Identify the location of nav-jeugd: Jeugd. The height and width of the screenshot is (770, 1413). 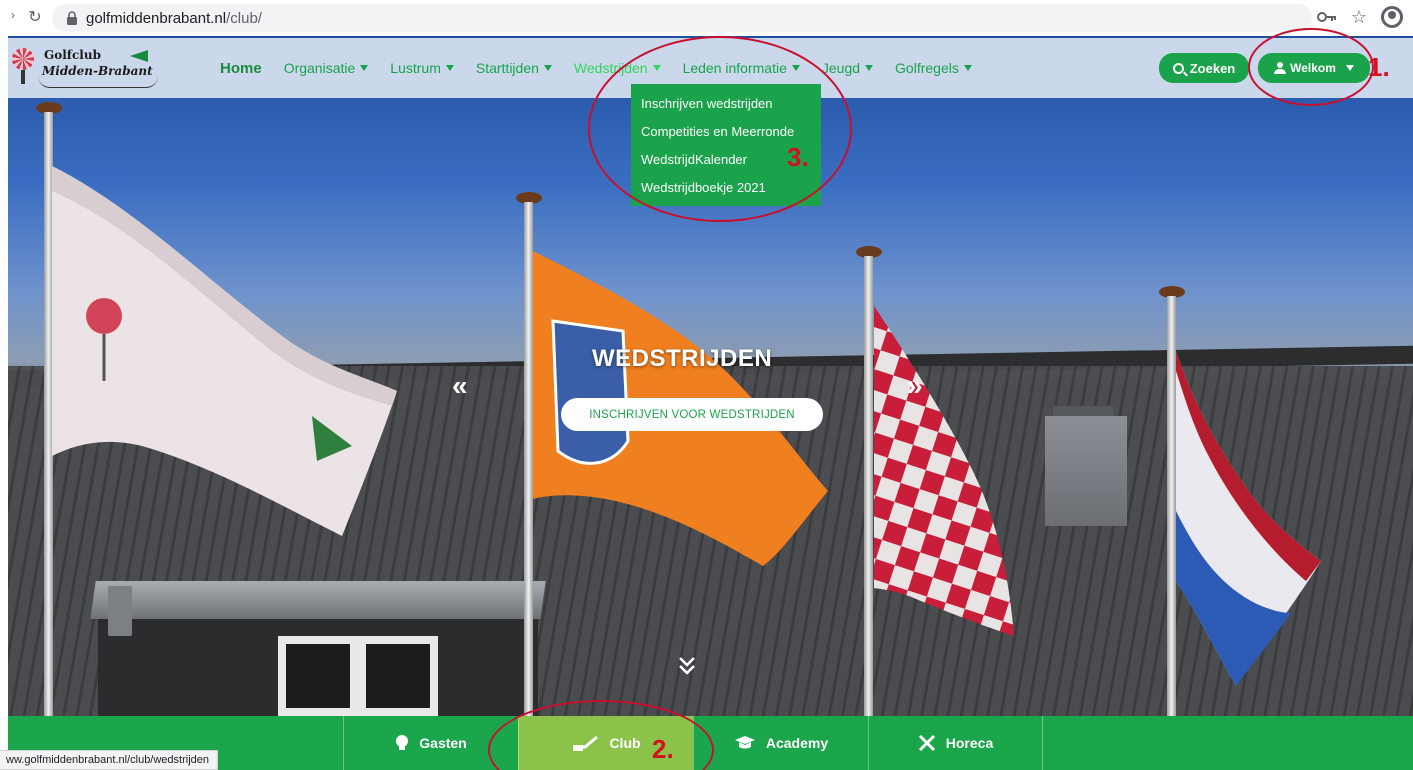
(848, 68).